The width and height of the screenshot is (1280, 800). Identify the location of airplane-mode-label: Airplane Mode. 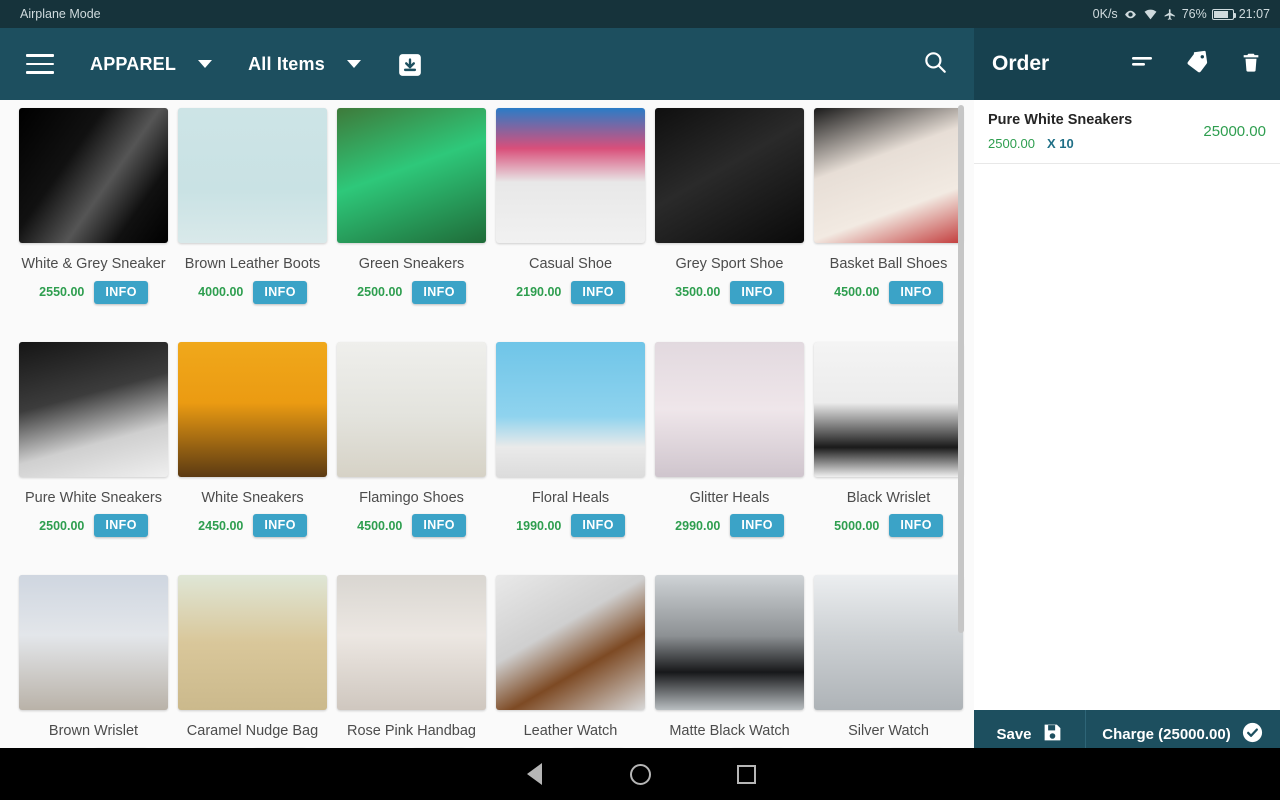
(60, 14).